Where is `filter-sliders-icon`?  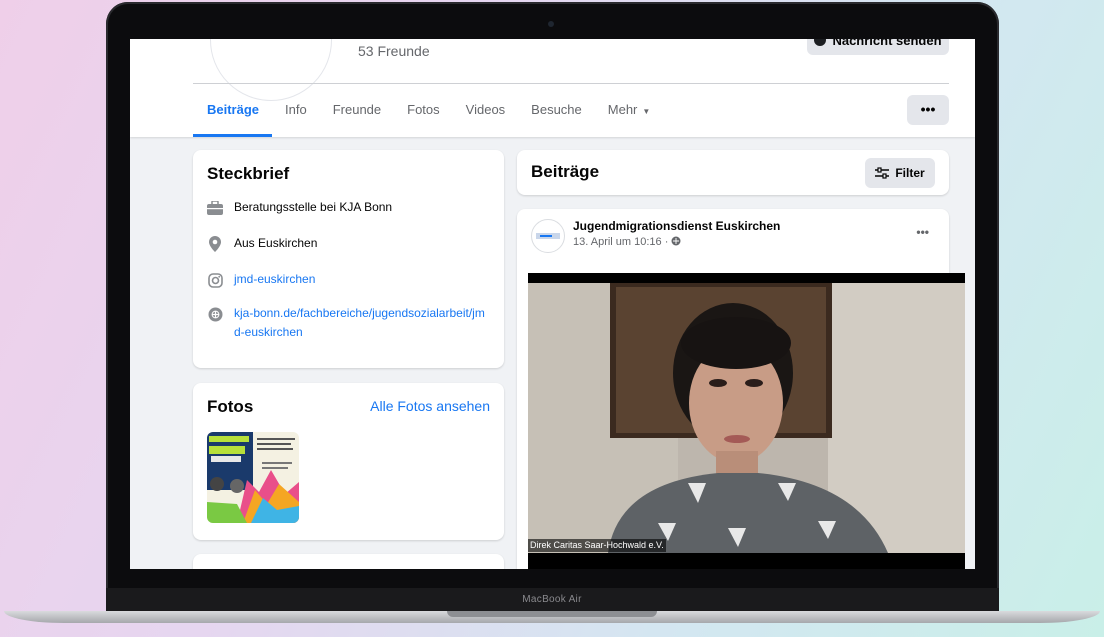 filter-sliders-icon is located at coordinates (882, 173).